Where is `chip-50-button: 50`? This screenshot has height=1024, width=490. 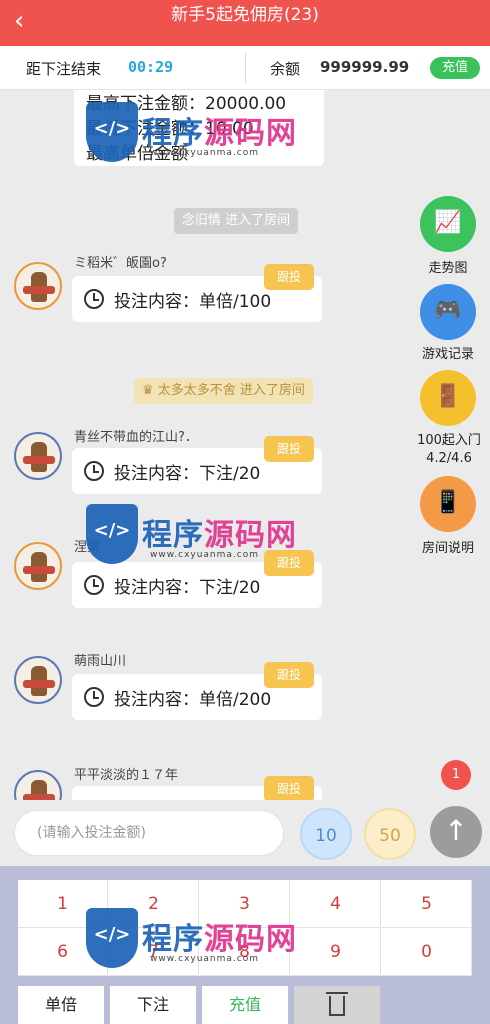
chip-50-button: 50 is located at coordinates (390, 834).